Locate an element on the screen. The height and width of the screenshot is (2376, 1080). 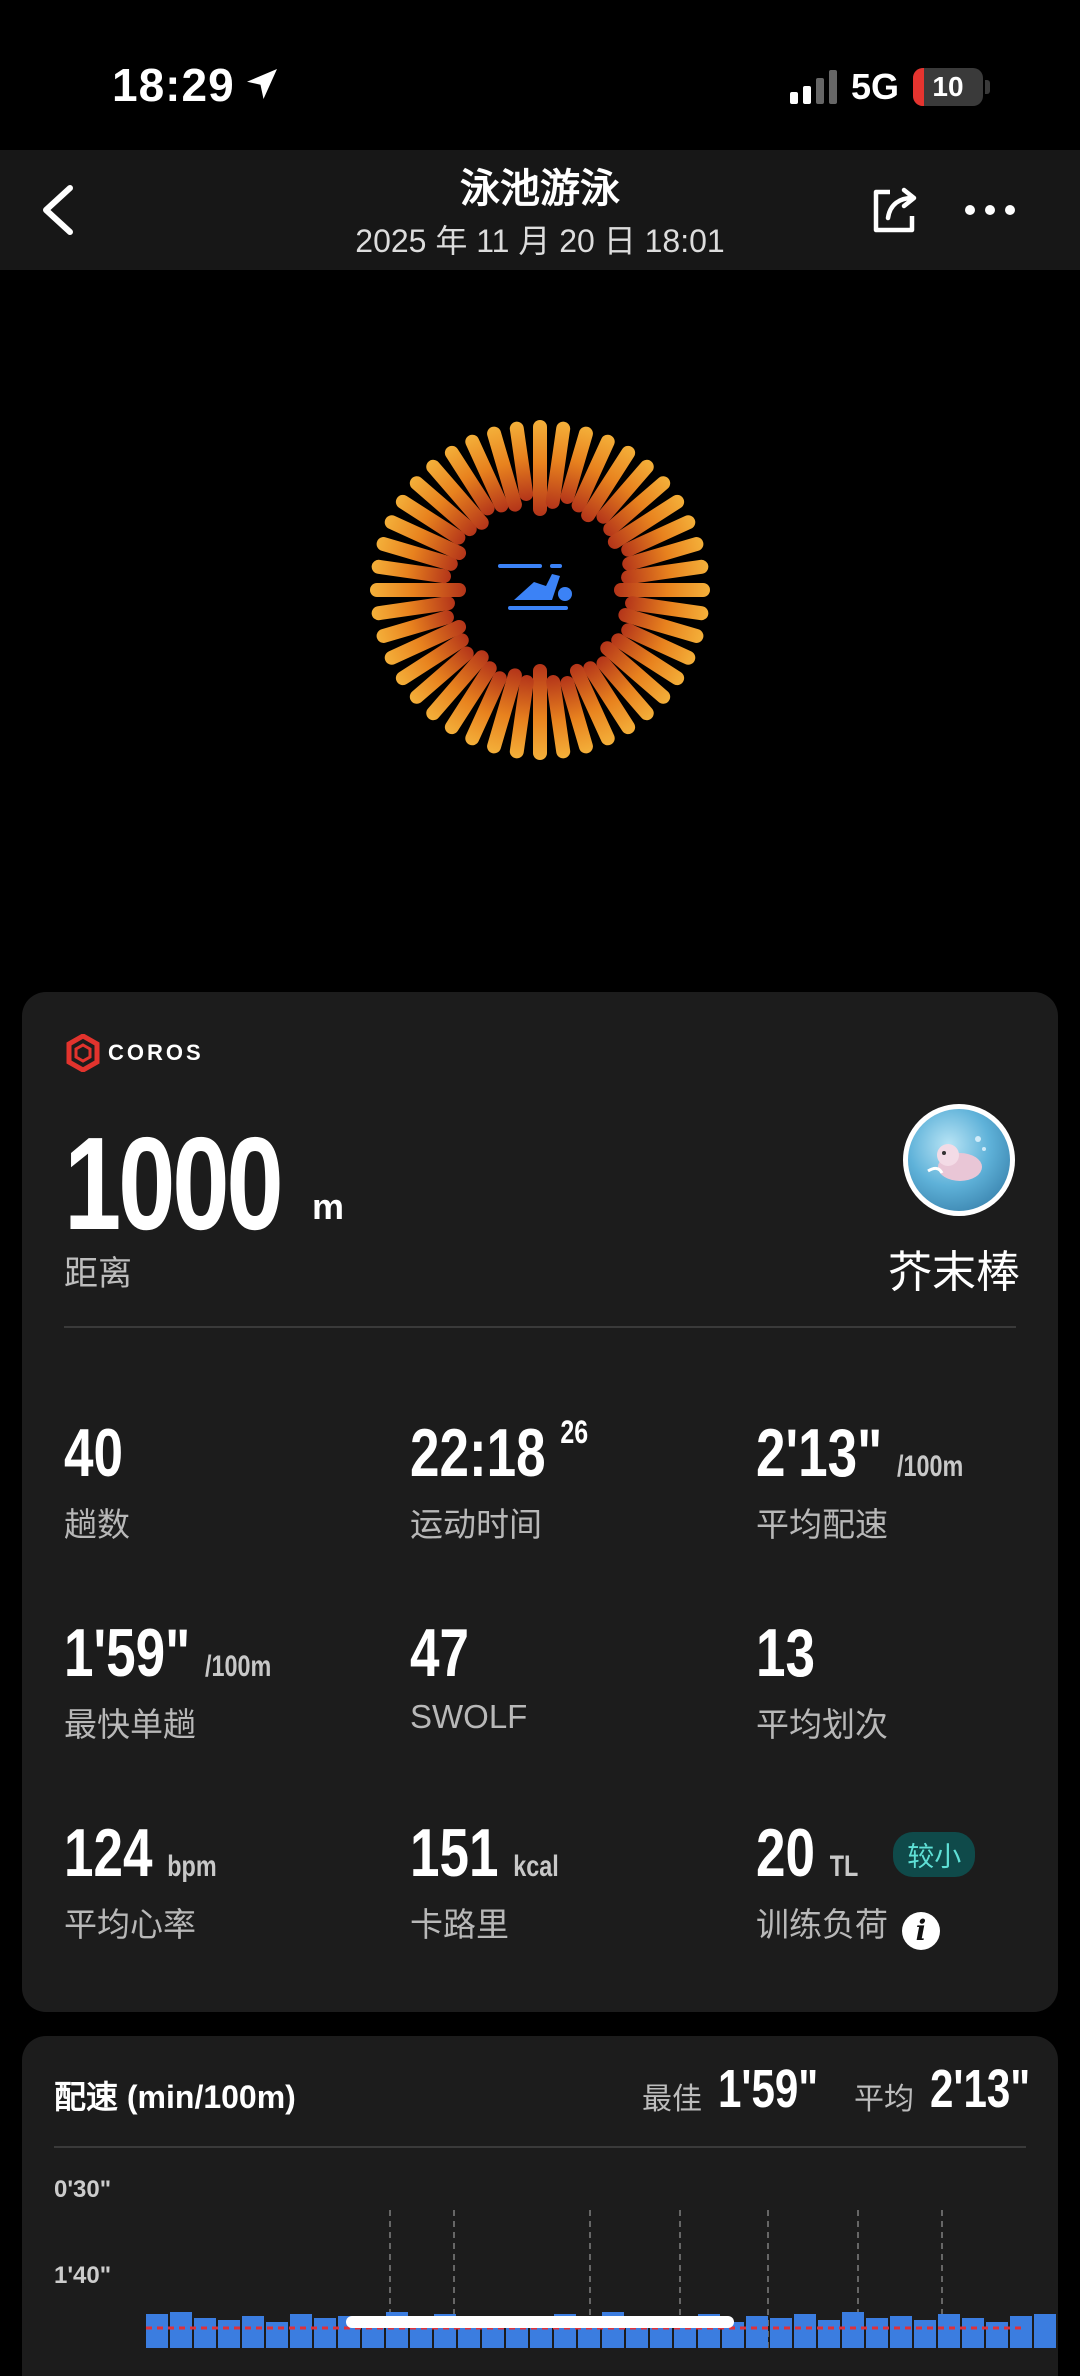
metric-label: 趟数 is located at coordinates (97, 1524).